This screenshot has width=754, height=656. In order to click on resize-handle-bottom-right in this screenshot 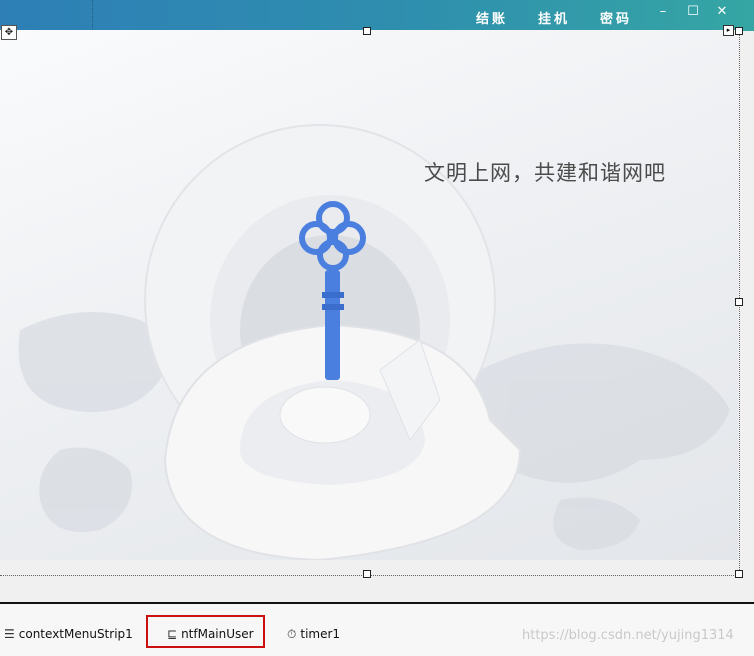, I will do `click(739, 574)`.